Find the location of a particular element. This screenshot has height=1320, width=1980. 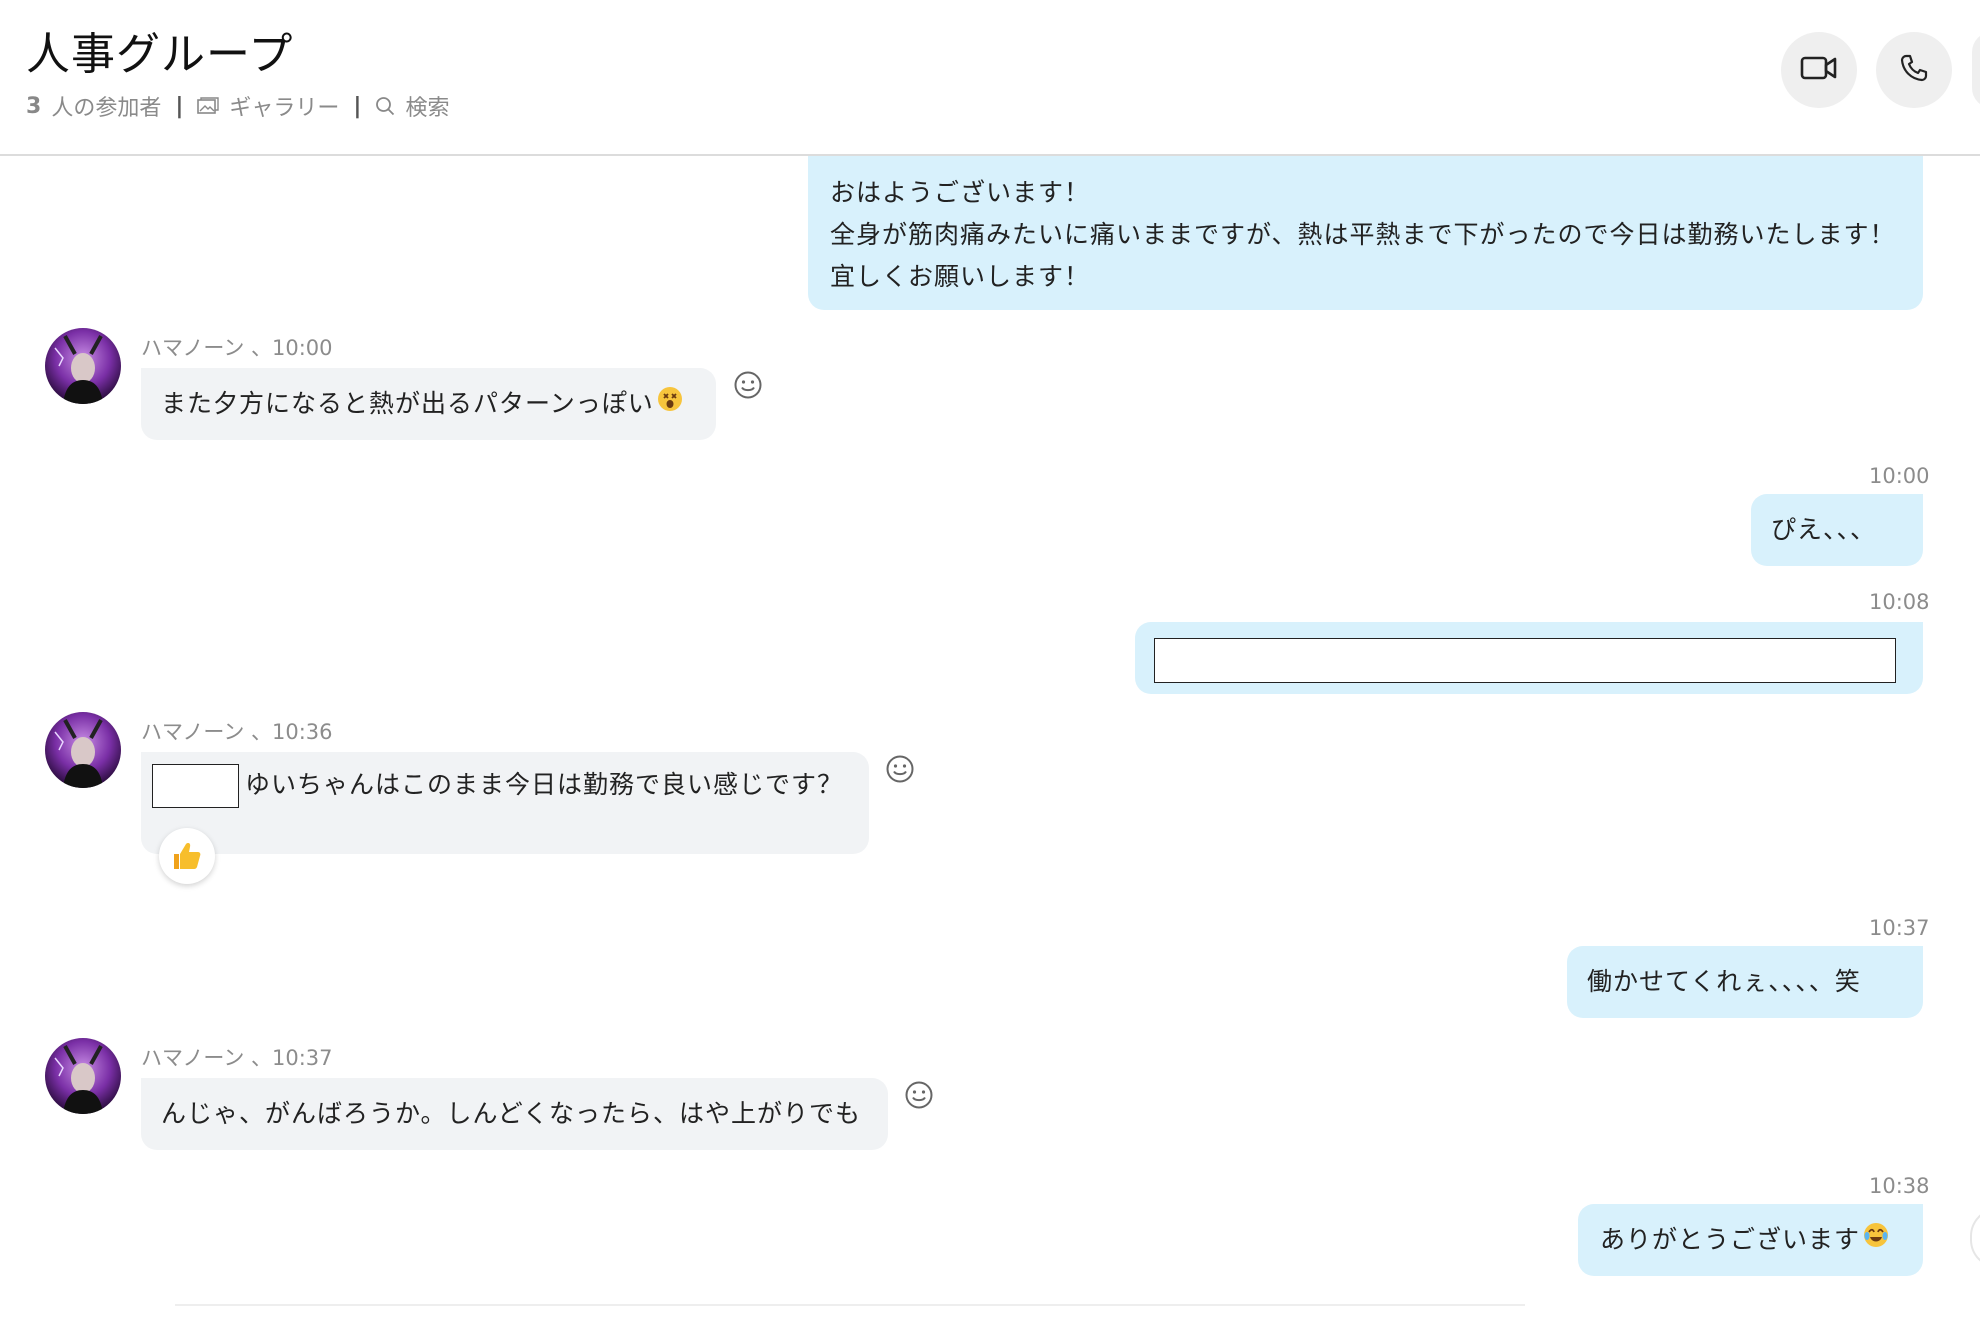

message-text: 働かせてくれぇ、、、、笑 is located at coordinates (1724, 981).